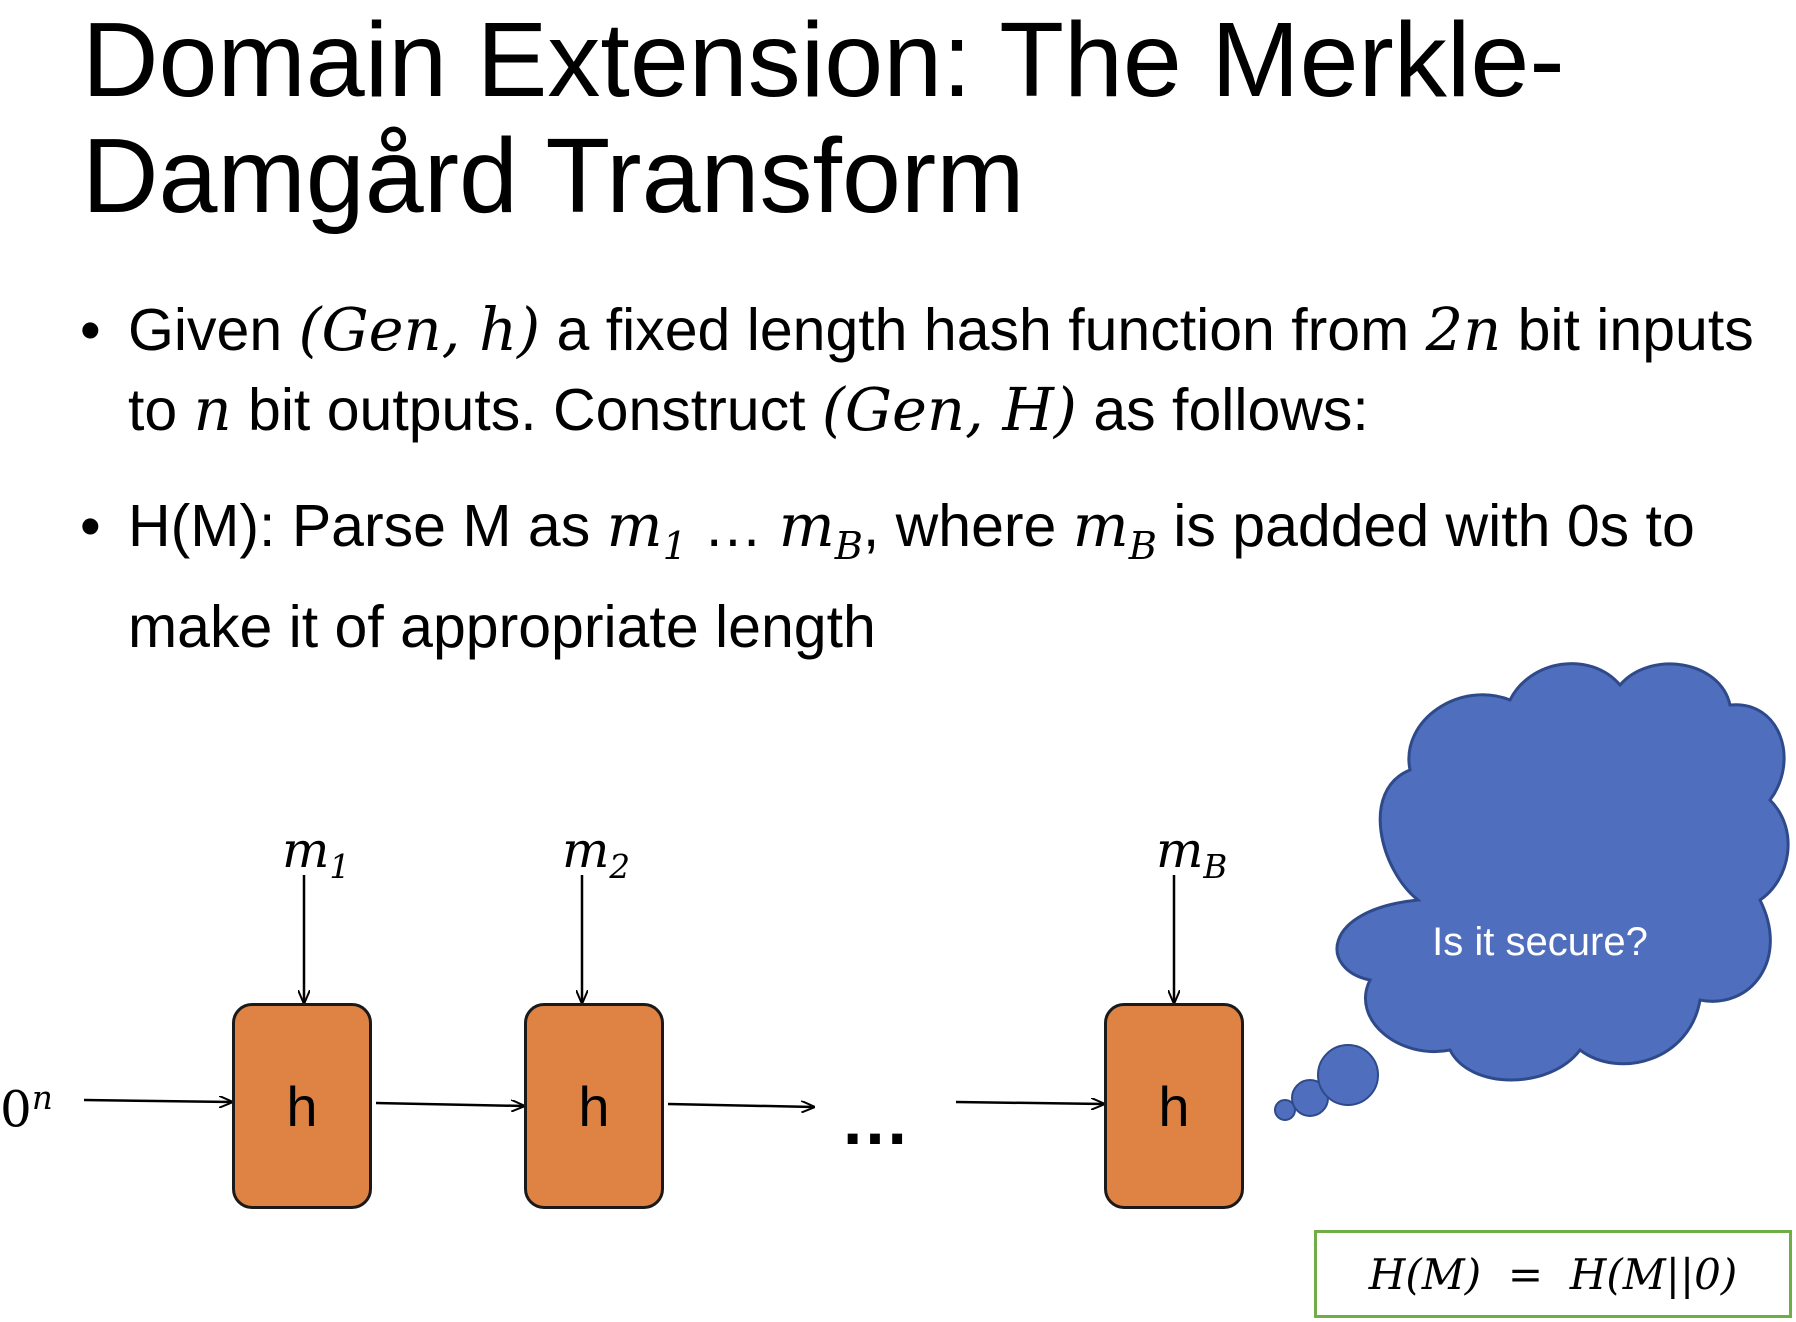 The image size is (1796, 1322). What do you see at coordinates (949, 409) in the screenshot?
I see `math-gen-H: (Gen, H)` at bounding box center [949, 409].